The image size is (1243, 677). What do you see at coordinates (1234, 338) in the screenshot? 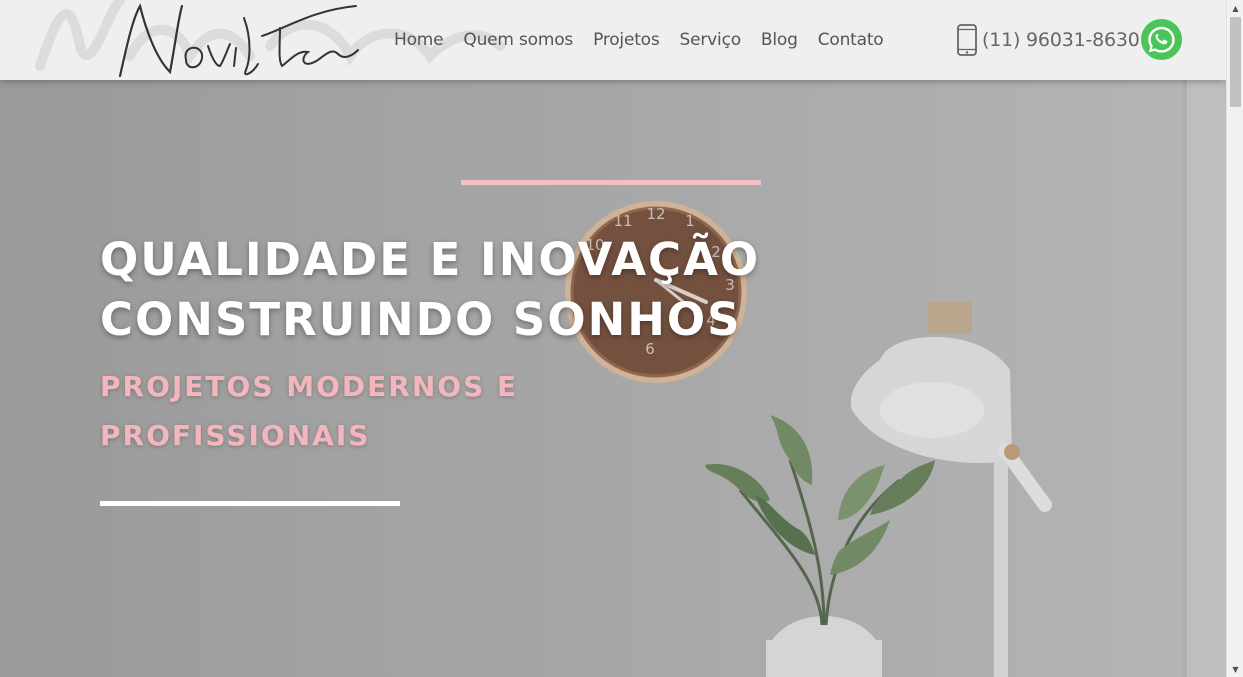
I see `page-scrollbar: ▲ ▼` at bounding box center [1234, 338].